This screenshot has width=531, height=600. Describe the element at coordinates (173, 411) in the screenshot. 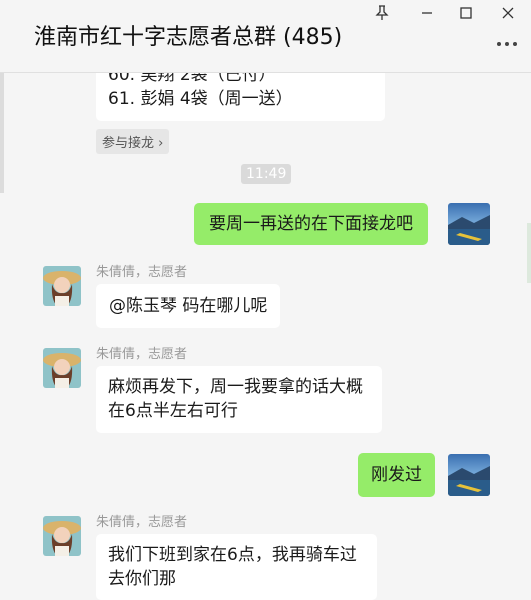

I see `message-text: 在6点半左右可行` at that location.